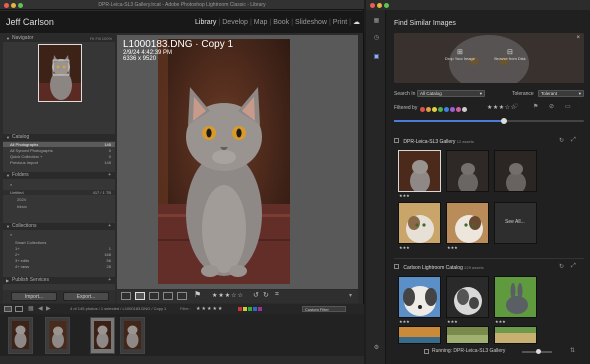 This screenshot has height=364, width=590. Describe the element at coordinates (376, 57) in the screenshot. I see `find-similar-icon: ▣` at that location.